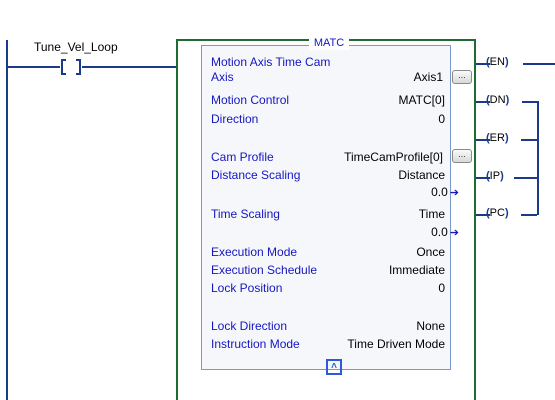 This screenshot has height=400, width=555. What do you see at coordinates (130, 67) in the screenshot?
I see `rung-wire-middle` at bounding box center [130, 67].